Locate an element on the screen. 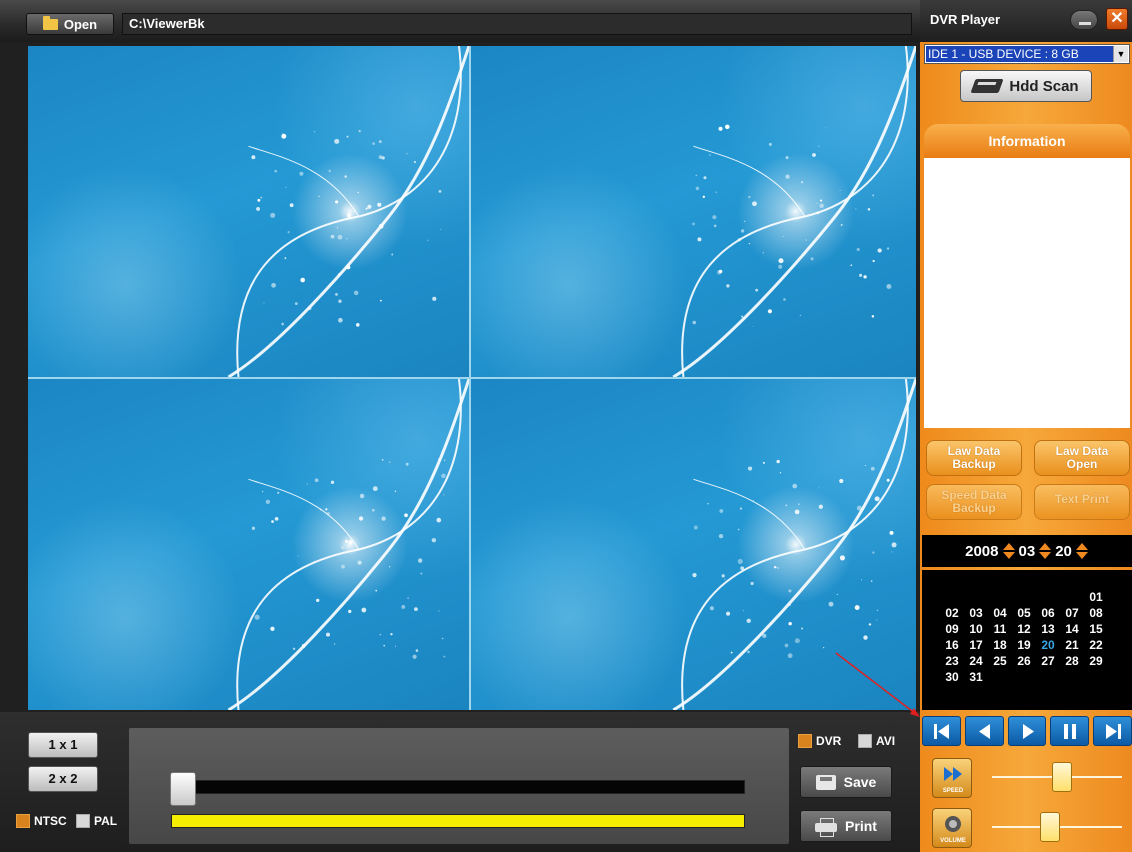 This screenshot has width=1132, height=852. layout-1x1-button: 1 x 1 is located at coordinates (63, 745).